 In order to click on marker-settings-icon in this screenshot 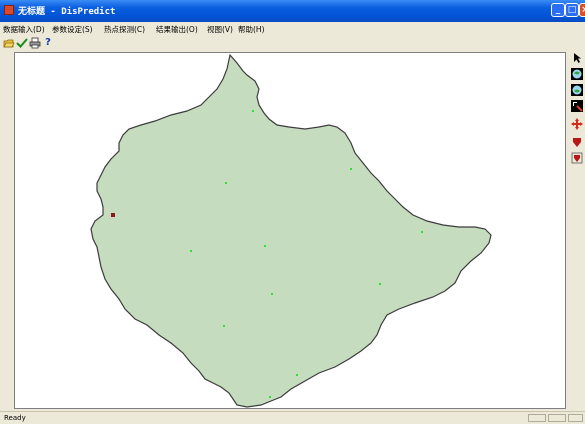, I will do `click(577, 158)`.